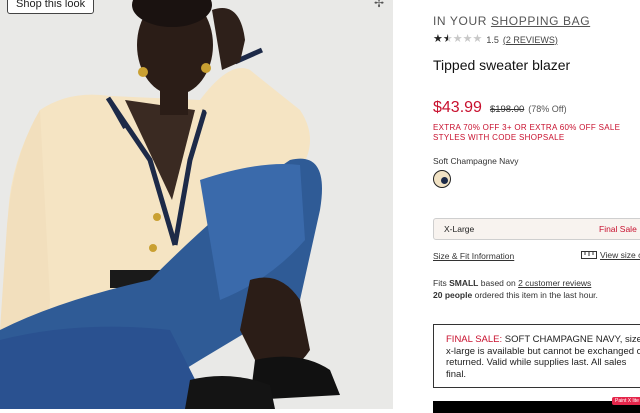 The image size is (640, 413). What do you see at coordinates (457, 107) in the screenshot?
I see `sale-price: $43.99` at bounding box center [457, 107].